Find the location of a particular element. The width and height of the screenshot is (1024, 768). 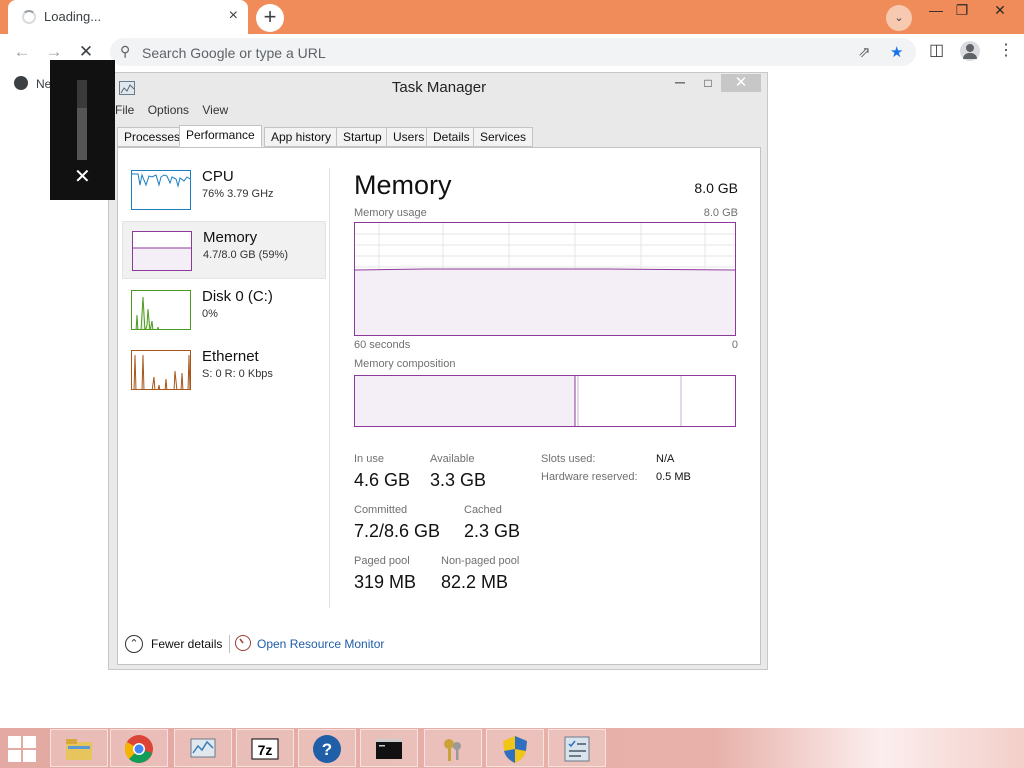

volume-close-icon: ✕ is located at coordinates (82, 176).